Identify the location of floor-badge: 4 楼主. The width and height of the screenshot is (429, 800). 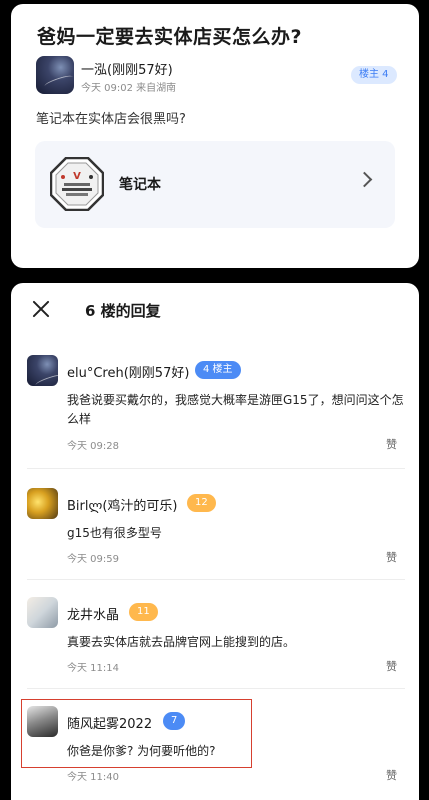
(218, 370).